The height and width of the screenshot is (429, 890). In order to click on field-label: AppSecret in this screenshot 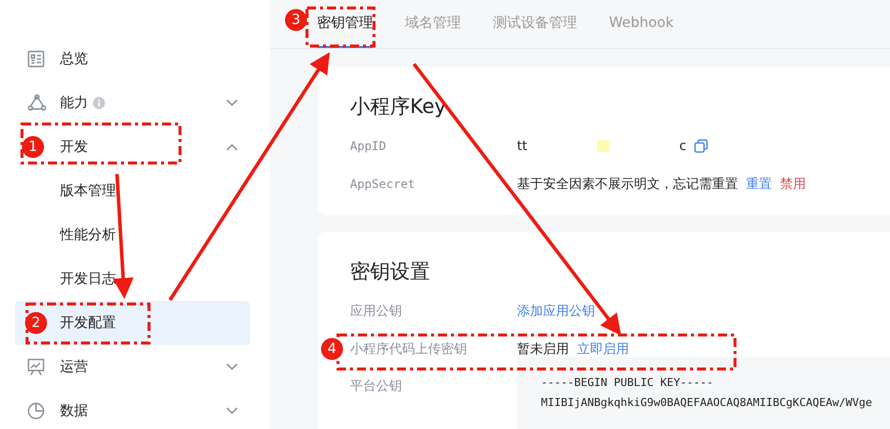, I will do `click(383, 184)`.